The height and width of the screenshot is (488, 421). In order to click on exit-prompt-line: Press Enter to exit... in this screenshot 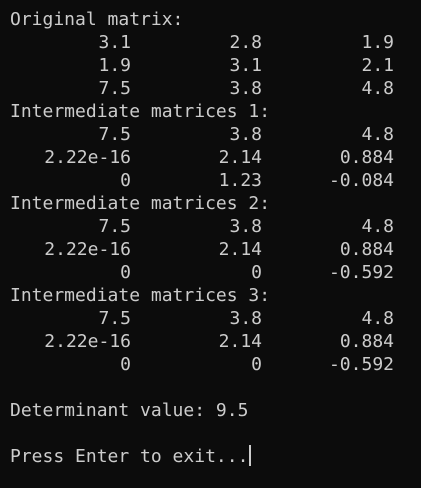, I will do `click(131, 456)`.